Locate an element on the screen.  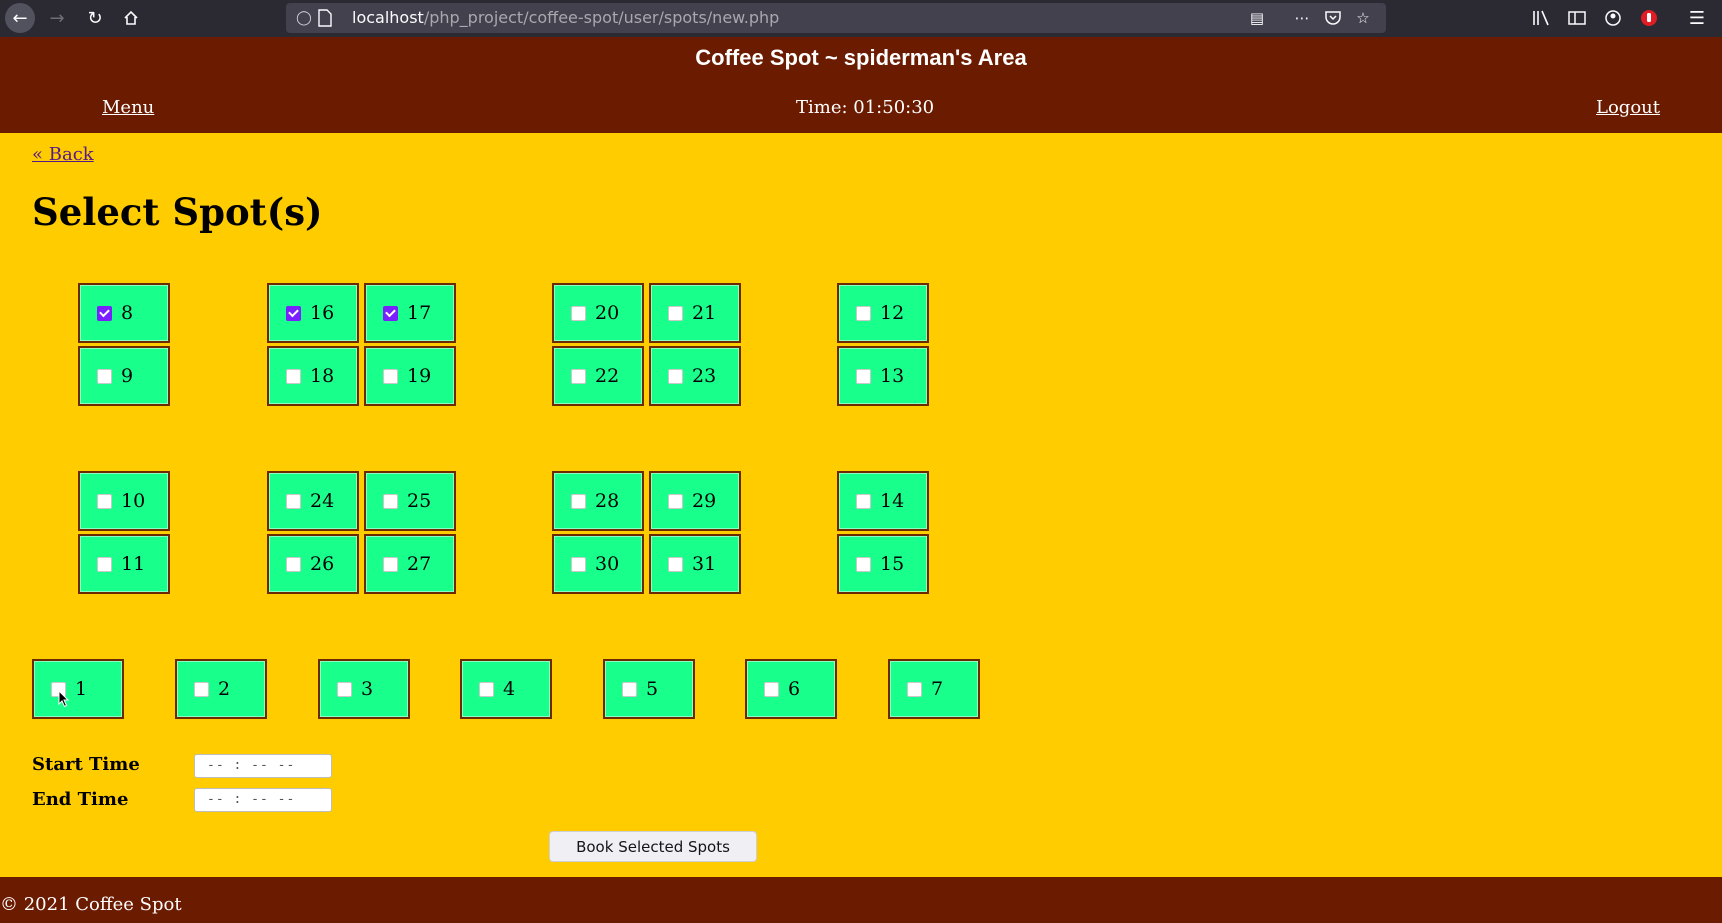
spot-number: 19 is located at coordinates (419, 376).